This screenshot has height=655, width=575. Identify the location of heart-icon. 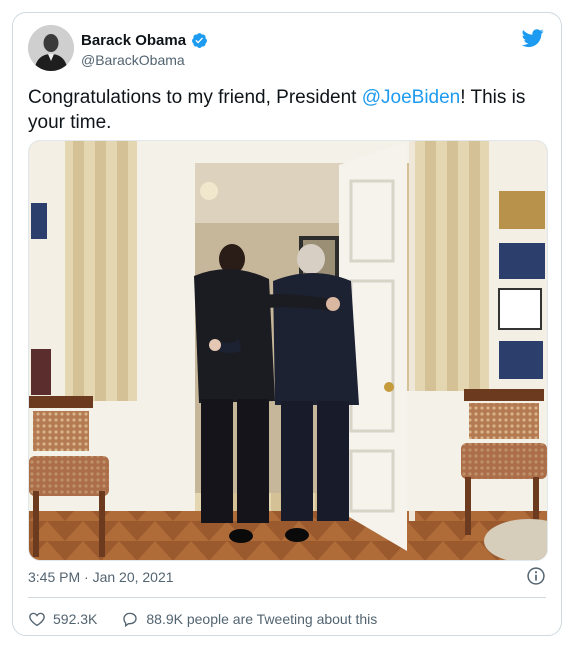
(37, 619).